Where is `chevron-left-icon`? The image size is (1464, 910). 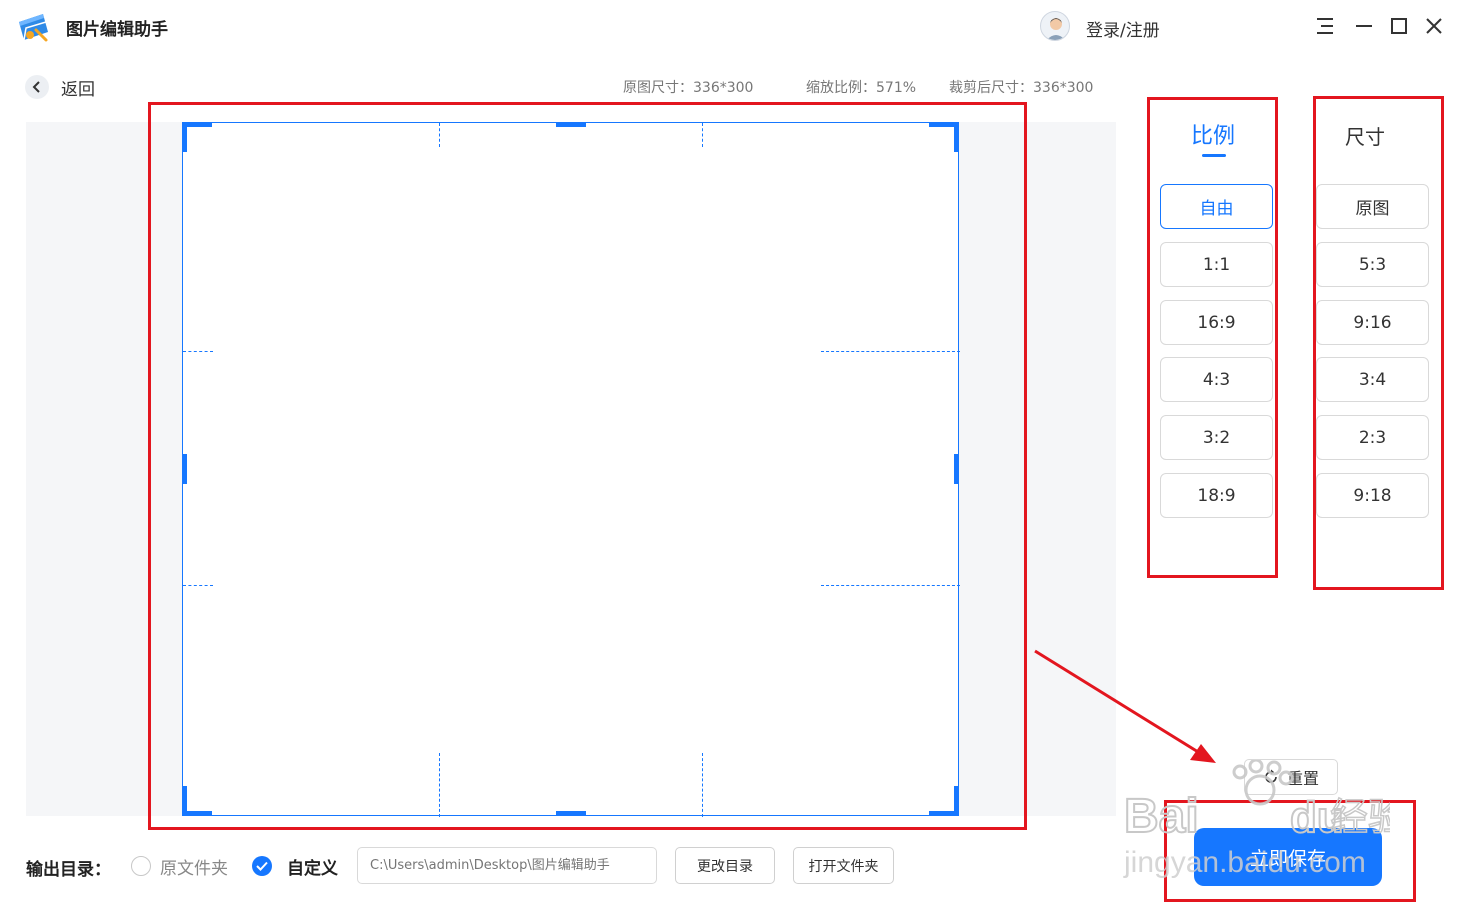 chevron-left-icon is located at coordinates (37, 87).